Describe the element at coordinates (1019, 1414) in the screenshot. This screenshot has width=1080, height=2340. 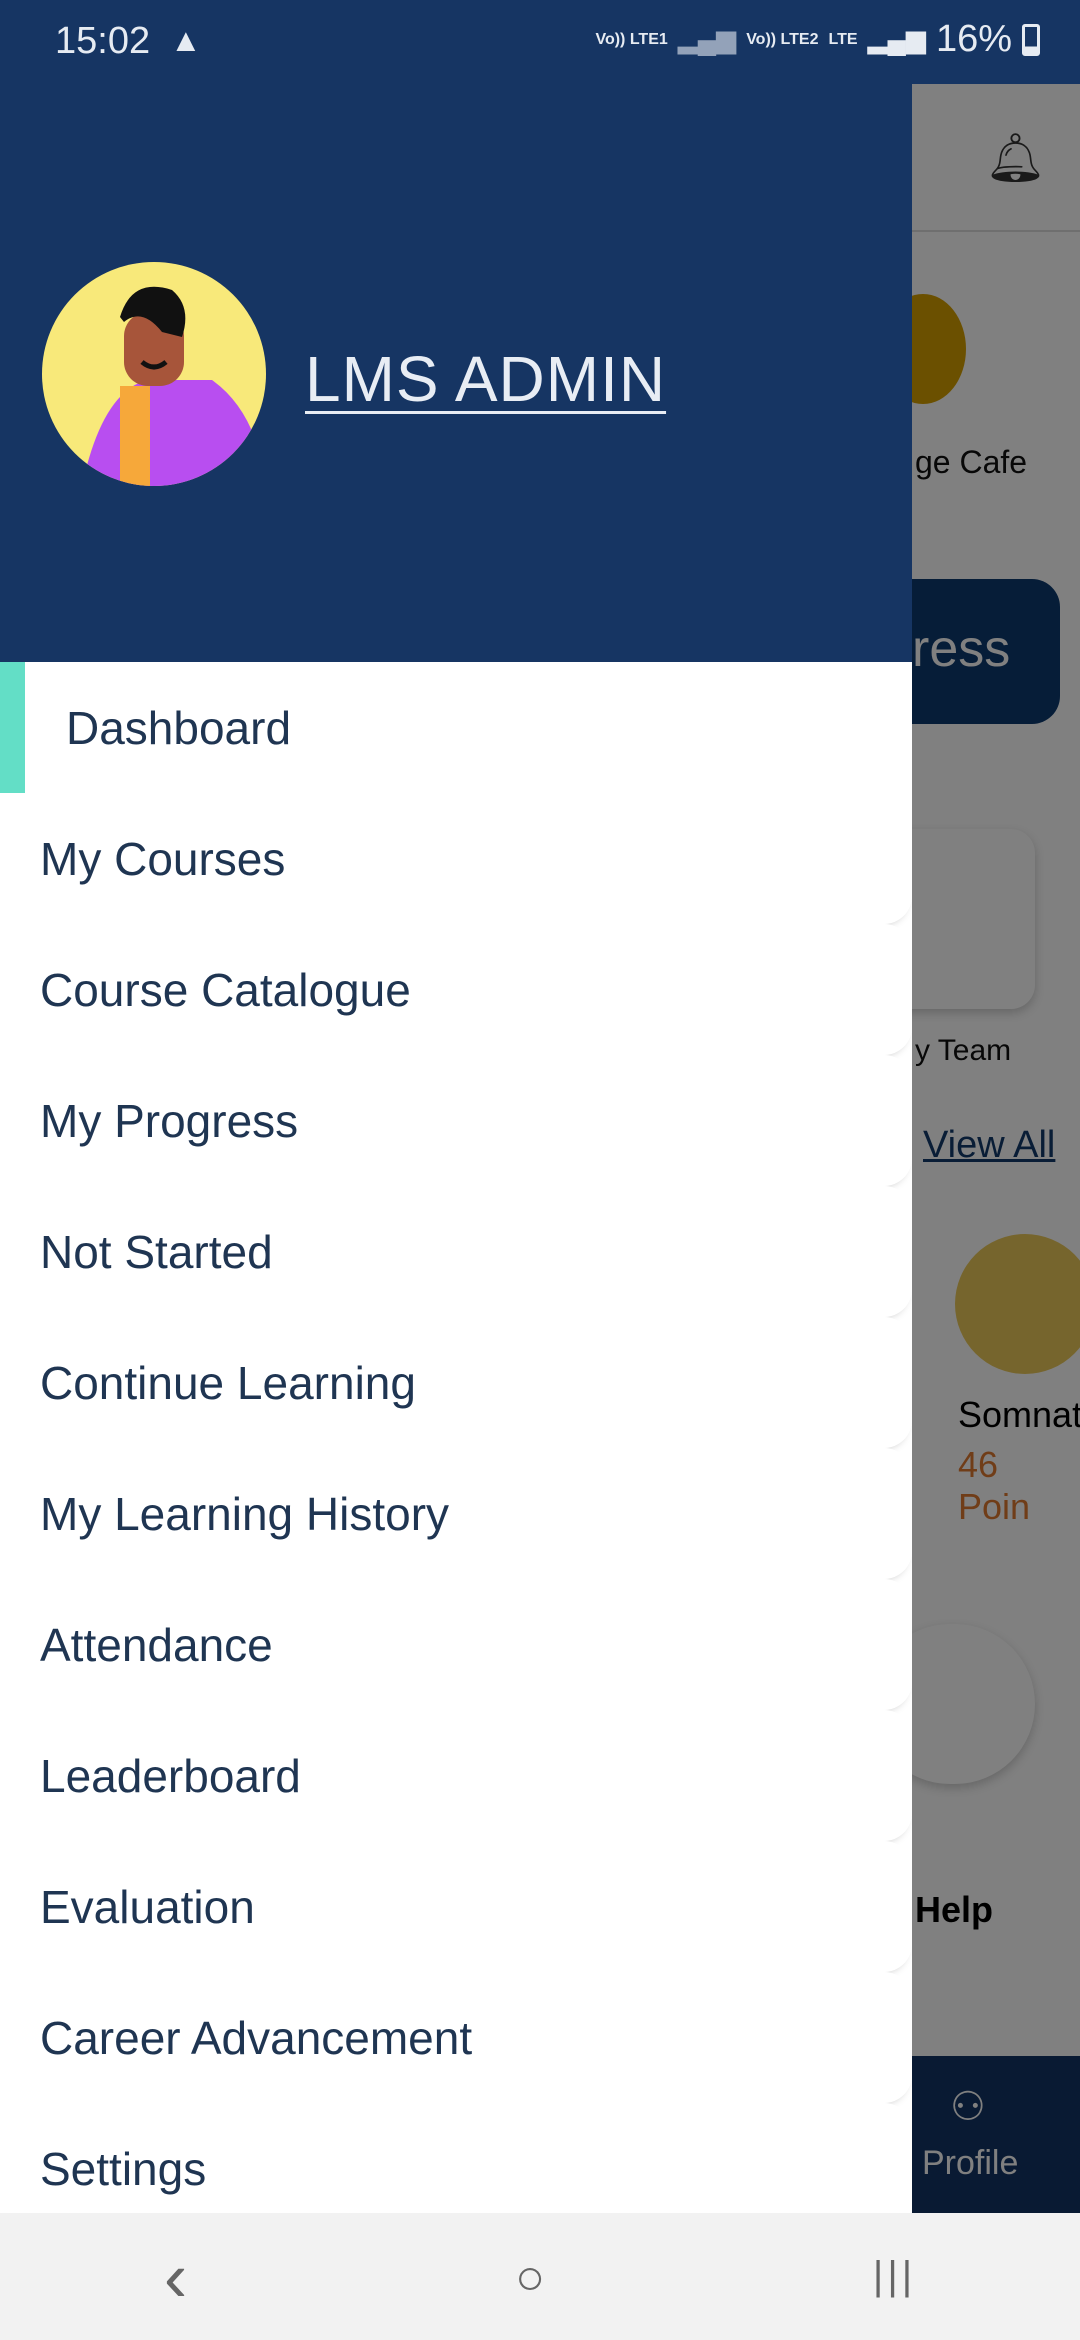
I see `leader-name: Somnat` at that location.